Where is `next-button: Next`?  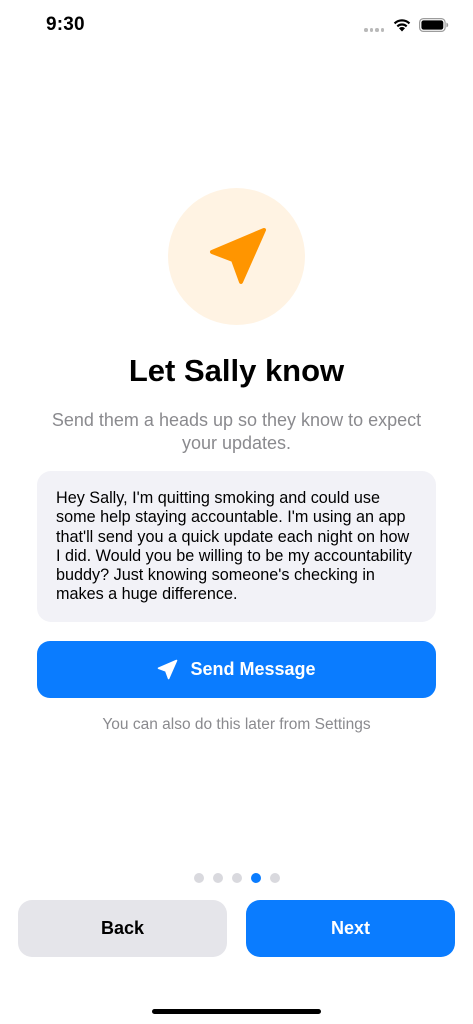 next-button: Next is located at coordinates (350, 928).